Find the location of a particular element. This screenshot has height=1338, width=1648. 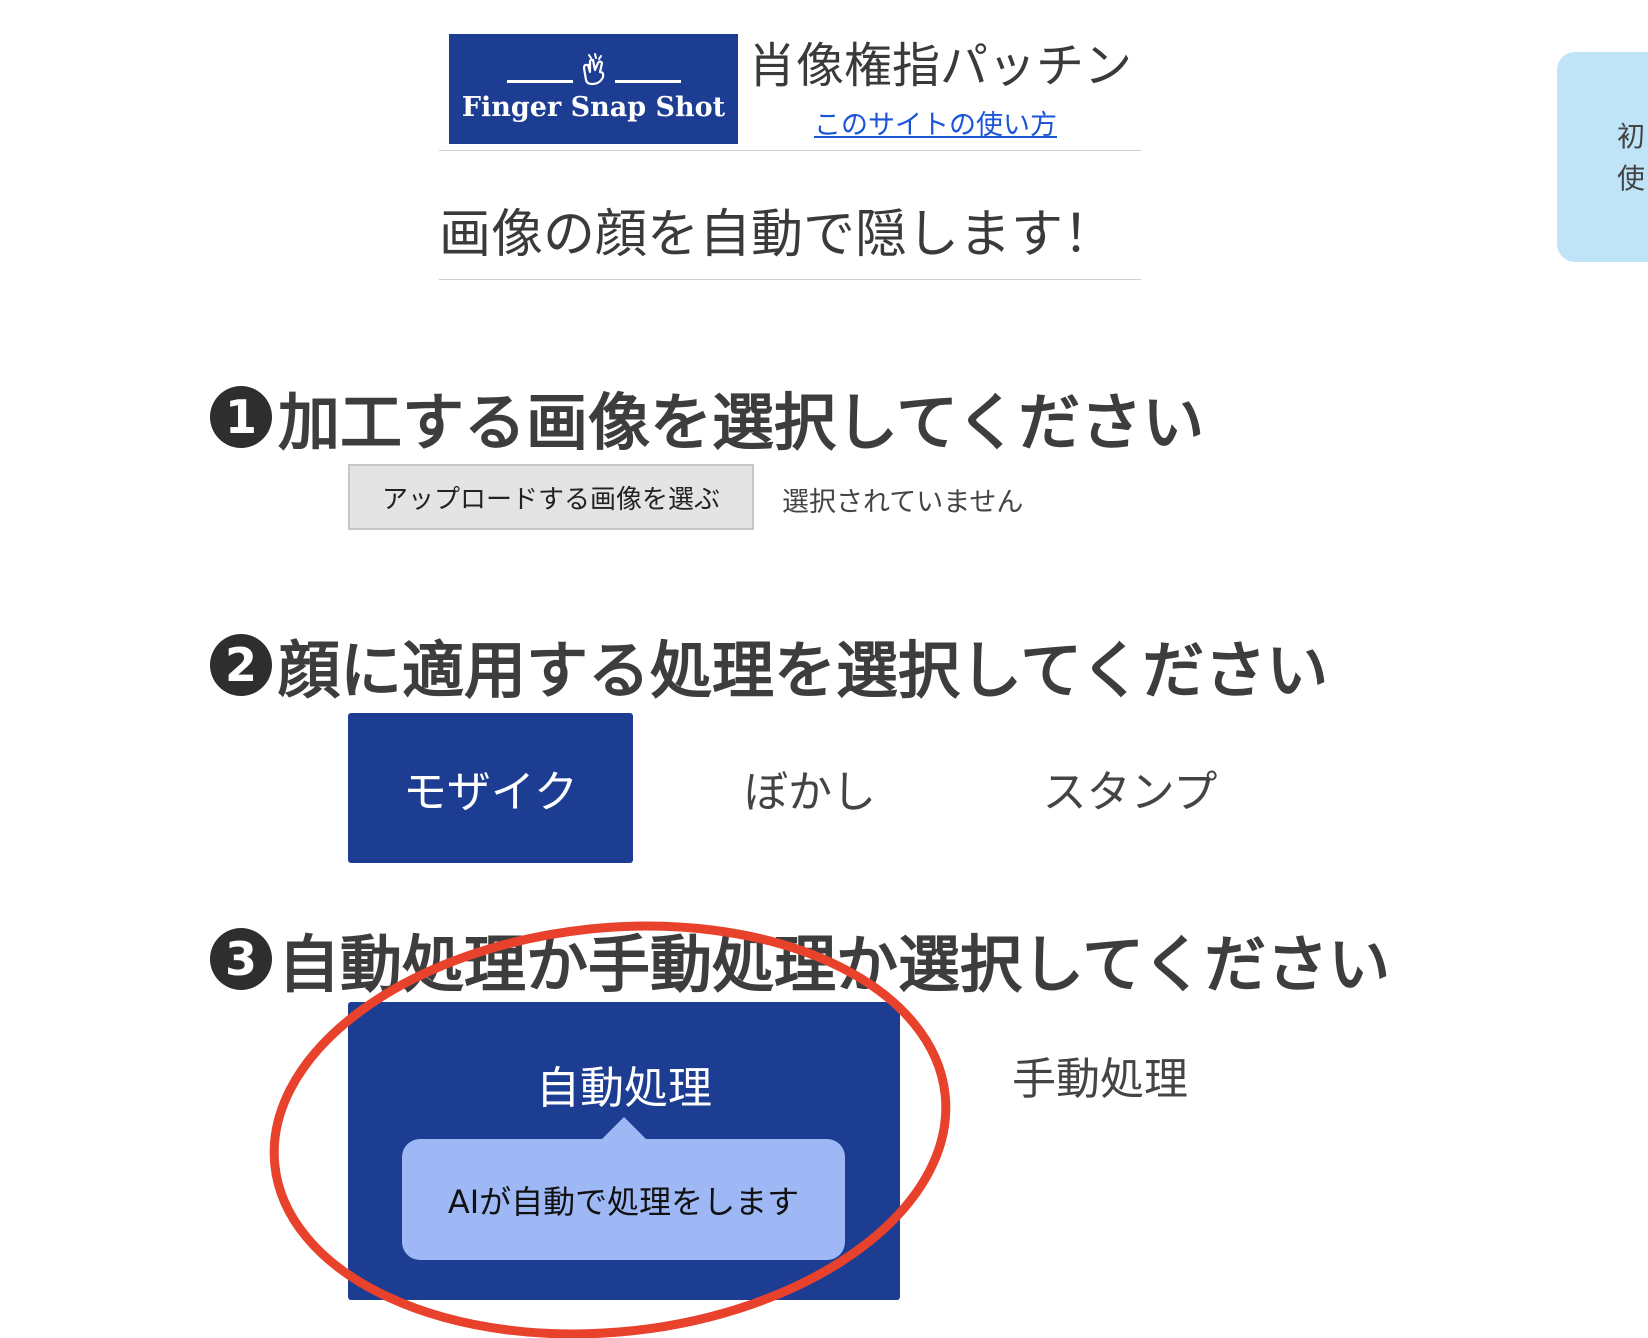

logo-line-left is located at coordinates (540, 81).